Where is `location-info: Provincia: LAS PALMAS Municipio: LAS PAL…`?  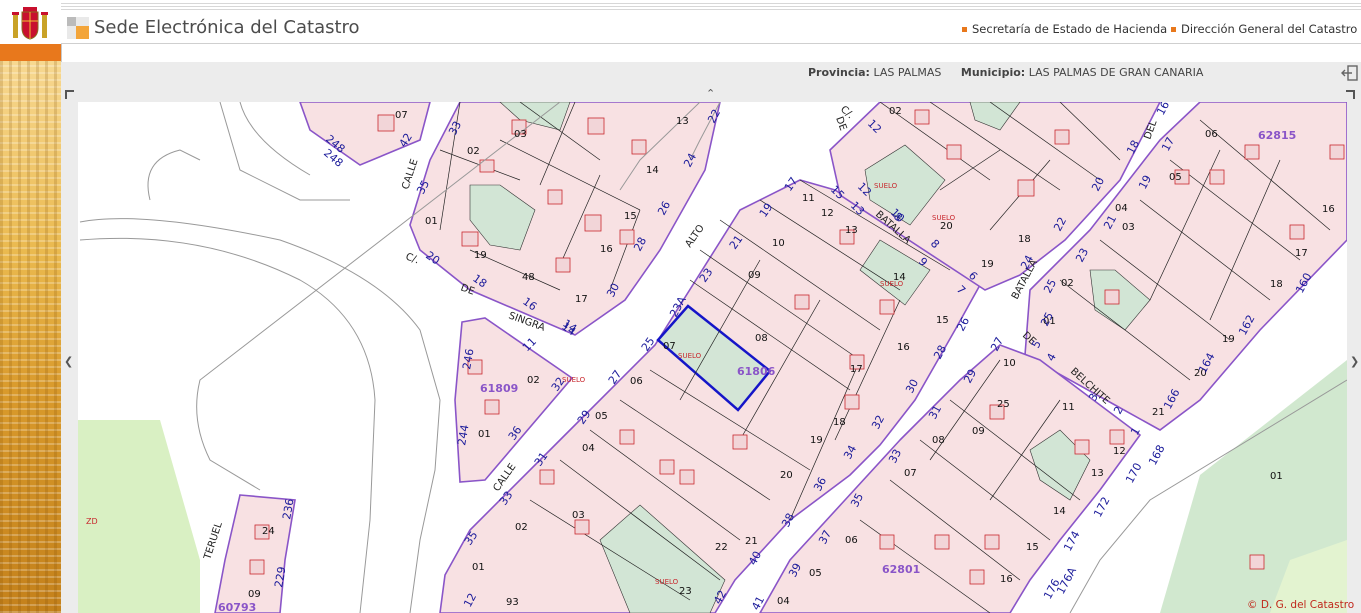
location-info: Provincia: LAS PALMAS Municipio: LAS PAL… is located at coordinates (1005, 72).